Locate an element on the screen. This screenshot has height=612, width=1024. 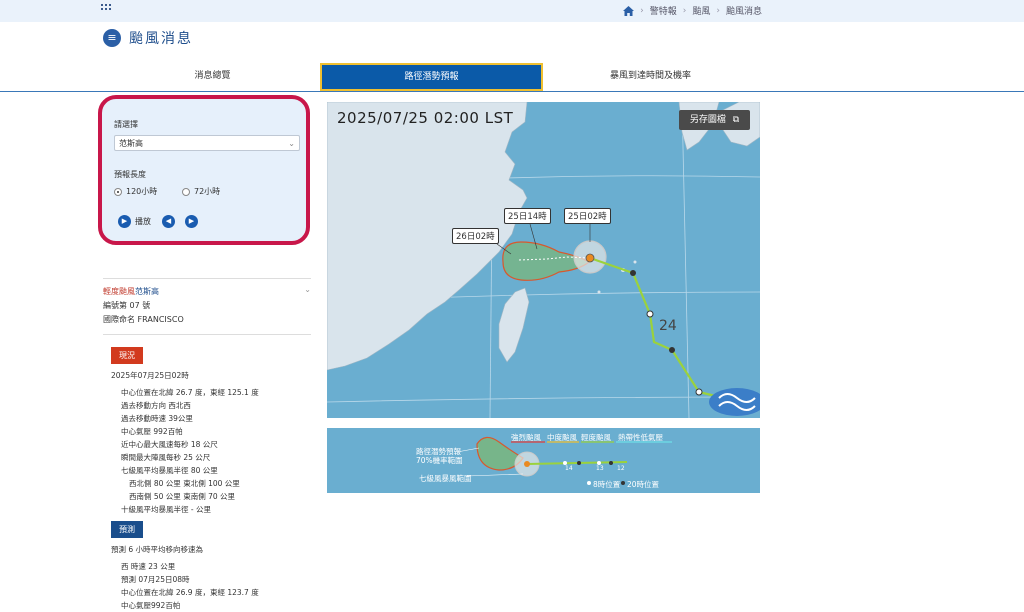
legend-8h: 8時位置 is located at coordinates (607, 484).